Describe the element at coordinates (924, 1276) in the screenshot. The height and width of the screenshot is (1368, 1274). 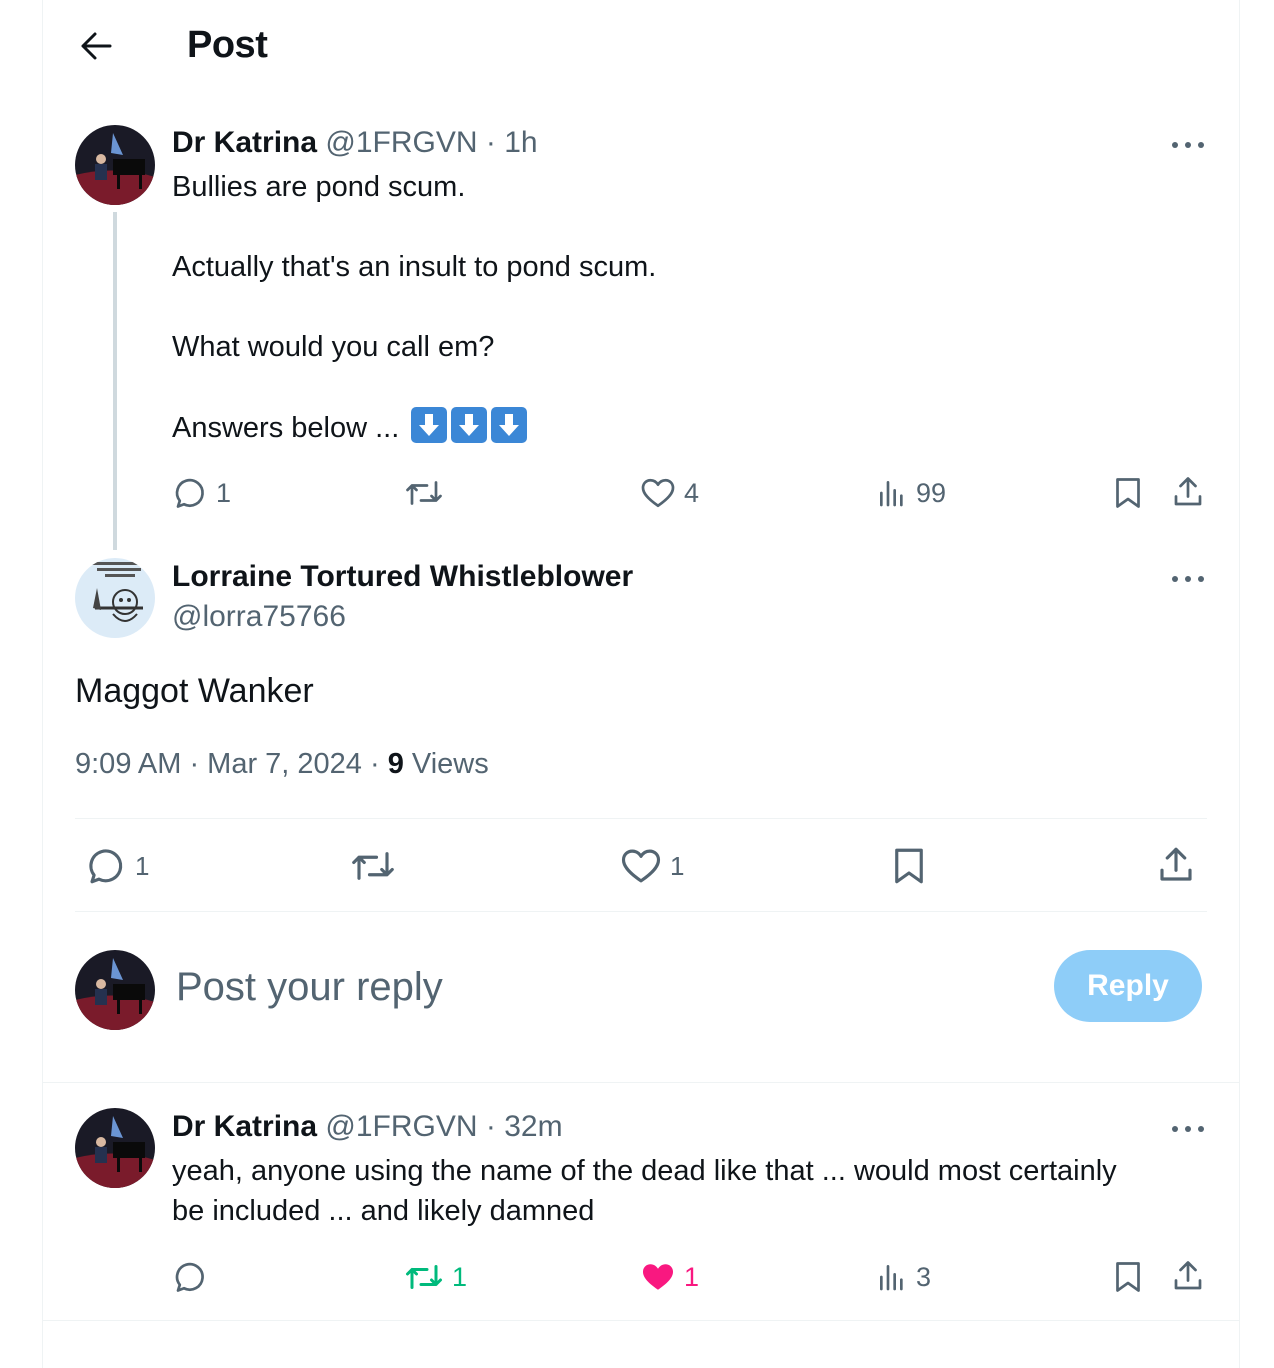
I see `views-count: 3` at that location.